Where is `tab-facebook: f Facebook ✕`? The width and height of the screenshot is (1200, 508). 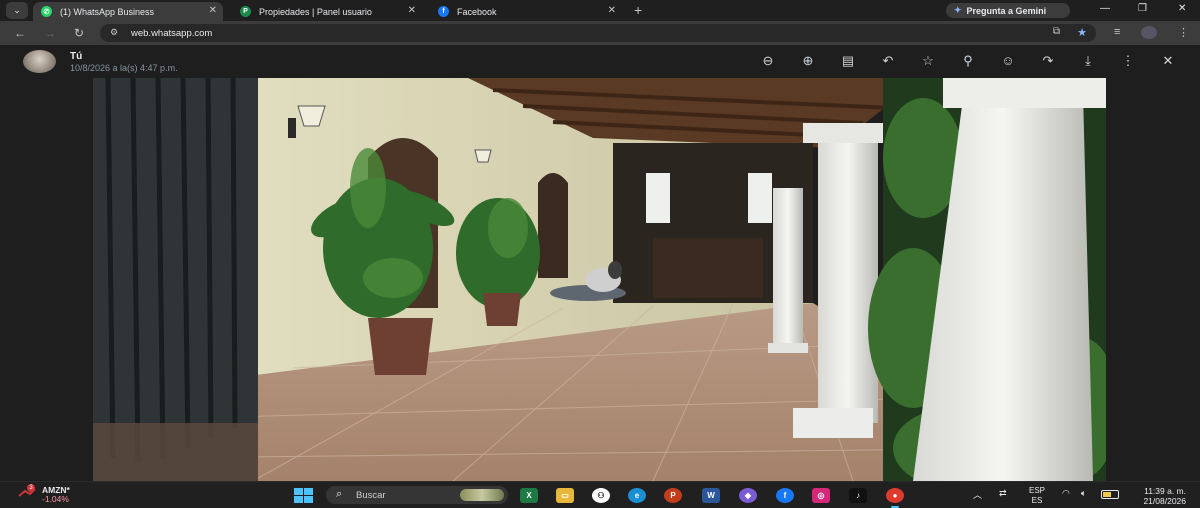
tab-facebook: f Facebook ✕ is located at coordinates (526, 11).